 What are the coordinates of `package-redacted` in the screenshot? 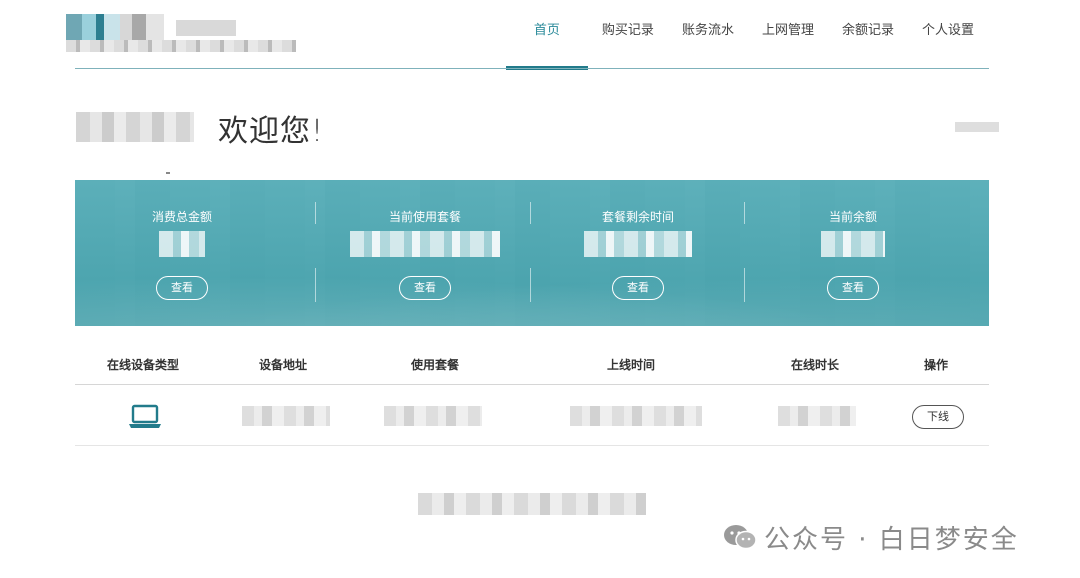 It's located at (433, 416).